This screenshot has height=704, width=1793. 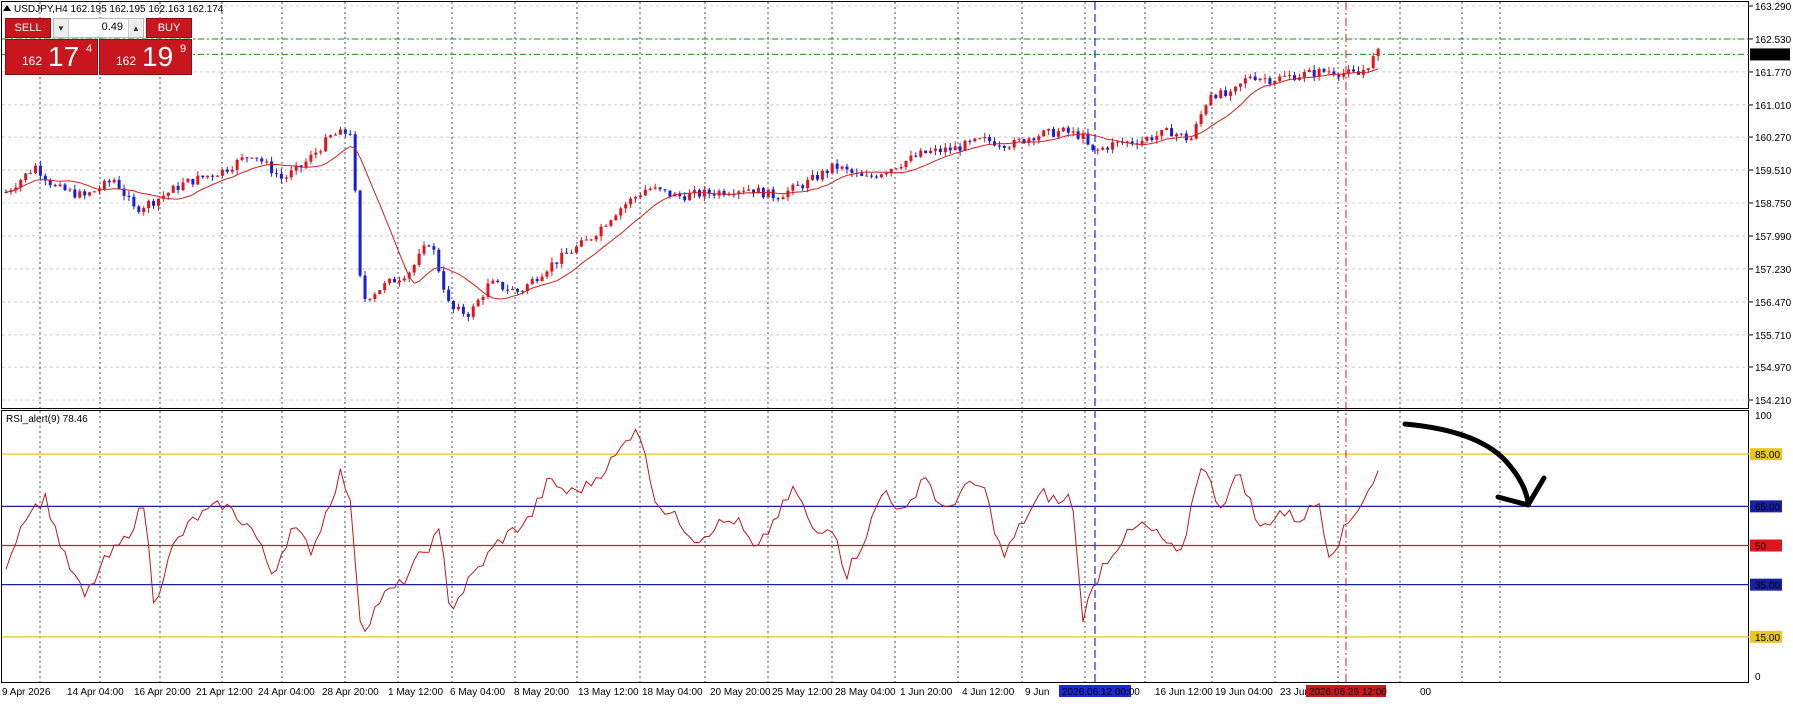 I want to click on buy-button: BUY, so click(x=169, y=28).